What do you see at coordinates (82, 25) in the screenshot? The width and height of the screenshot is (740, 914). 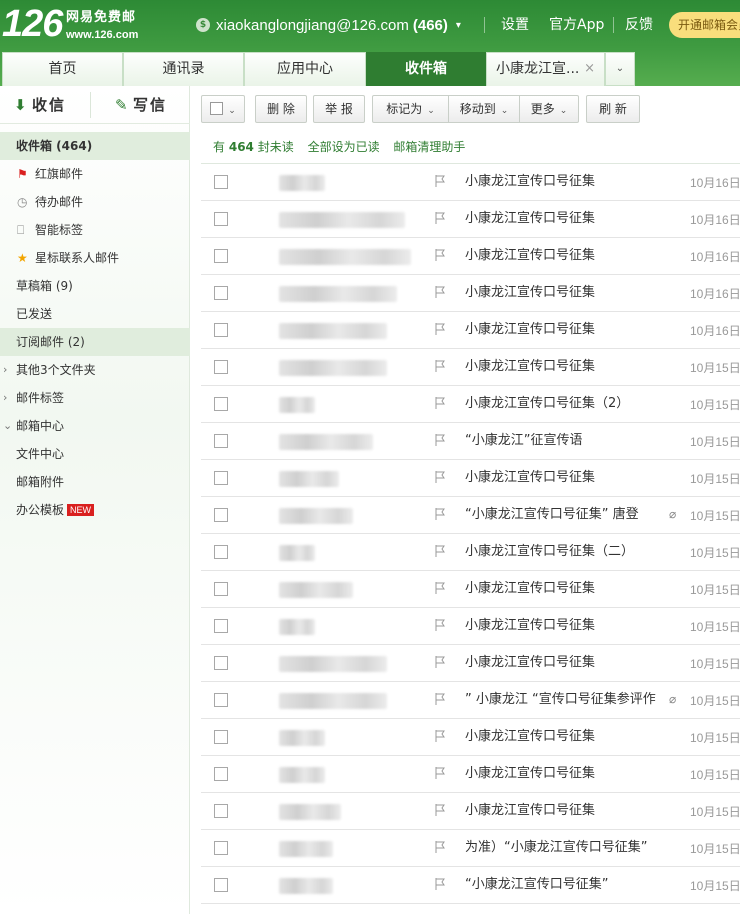 I see `logo: 126 网易免费邮 www.126.com` at bounding box center [82, 25].